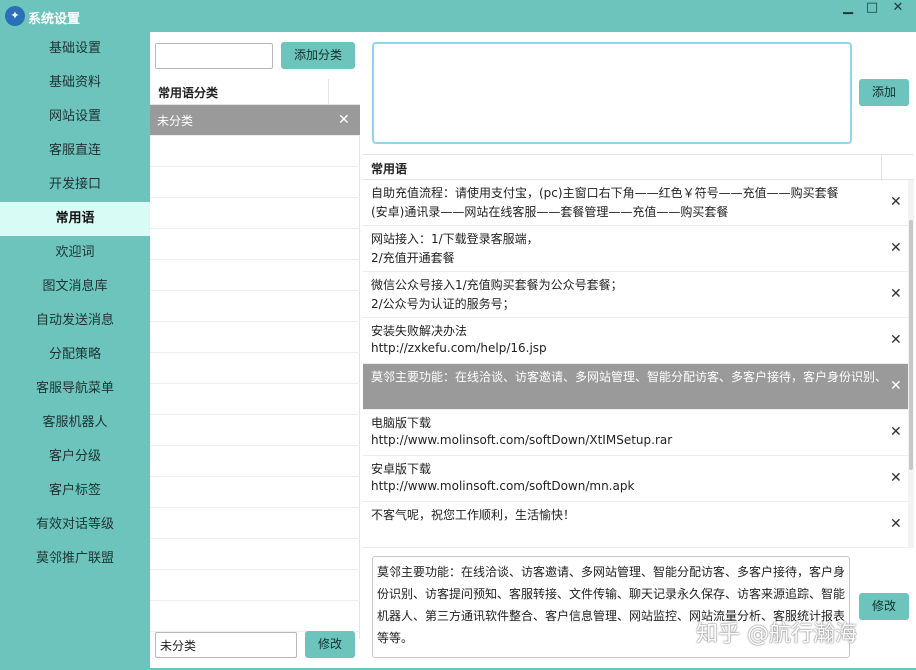 Image resolution: width=916 pixels, height=670 pixels. What do you see at coordinates (458, 16) in the screenshot?
I see `title-bar: ✦ 系统设置 ▁ □ ✕` at bounding box center [458, 16].